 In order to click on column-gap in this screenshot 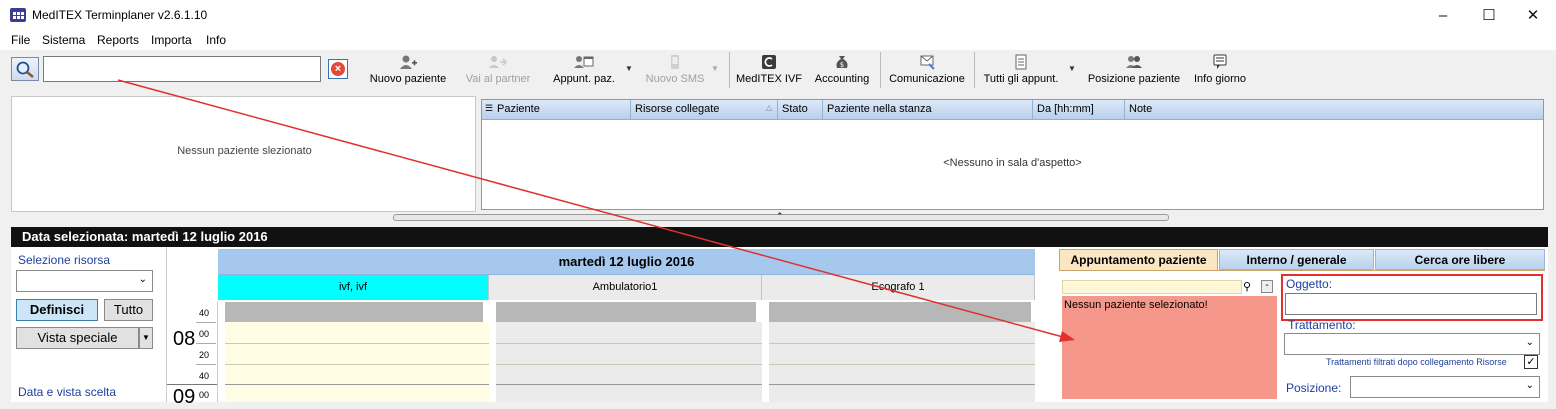, I will do `click(765, 352)`.